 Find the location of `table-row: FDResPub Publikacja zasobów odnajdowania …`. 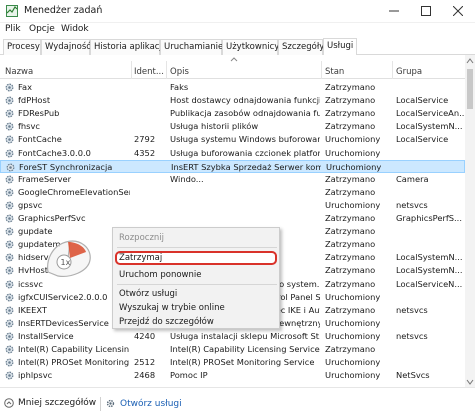

table-row: FDResPub Publikacja zasobów odnajdowania … is located at coordinates (232, 113).